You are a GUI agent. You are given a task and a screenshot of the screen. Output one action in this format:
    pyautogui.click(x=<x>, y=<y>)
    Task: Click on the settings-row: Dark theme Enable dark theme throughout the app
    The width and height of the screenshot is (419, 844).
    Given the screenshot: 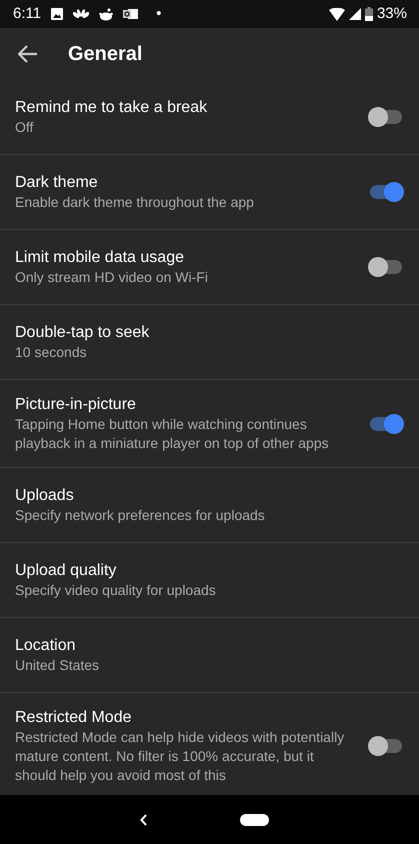 What is the action you would take?
    pyautogui.click(x=209, y=192)
    